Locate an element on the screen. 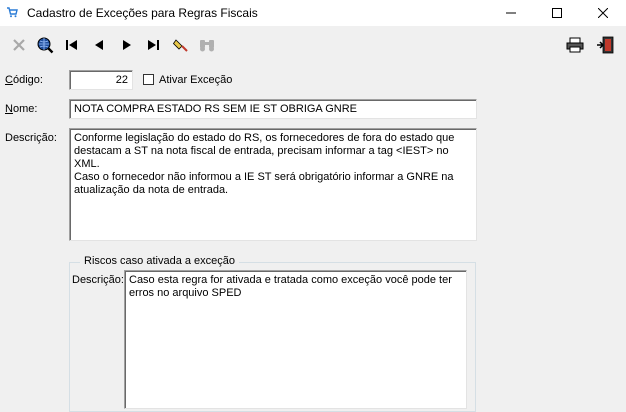  toolbar is located at coordinates (313, 44).